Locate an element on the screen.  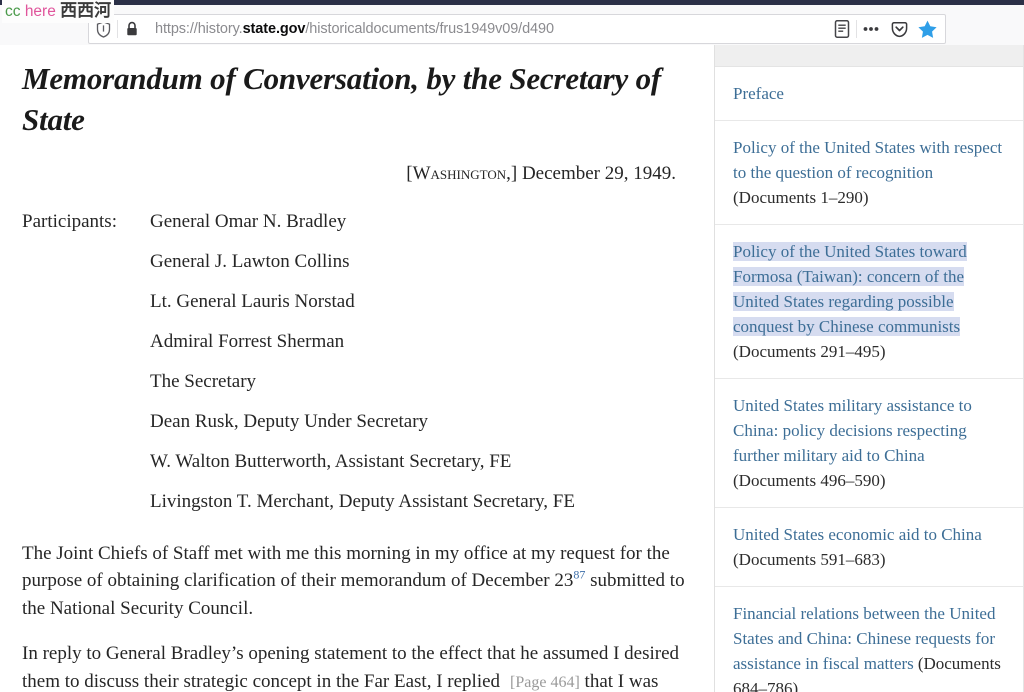
sidebar-item-label: United States economic aid to China is located at coordinates (857, 534).